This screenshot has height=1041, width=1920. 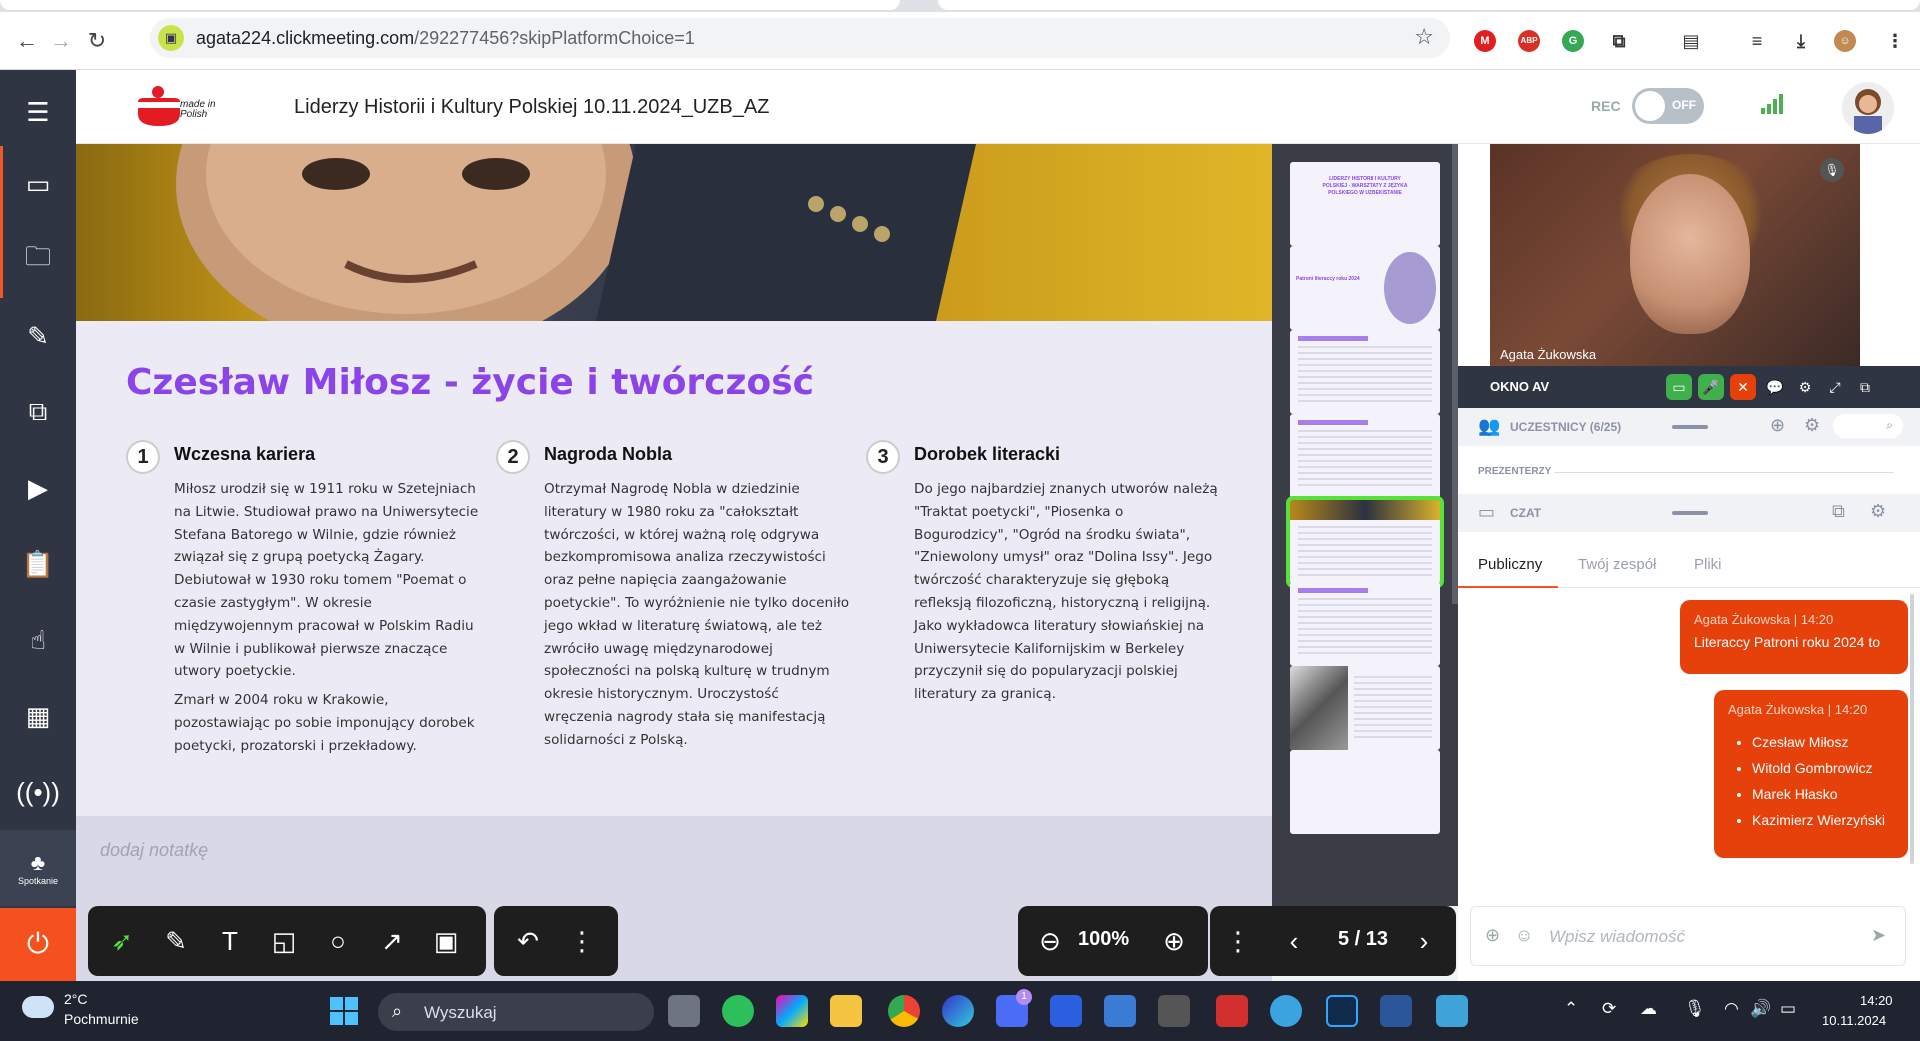 I want to click on download-icon: ⤓, so click(x=1801, y=41).